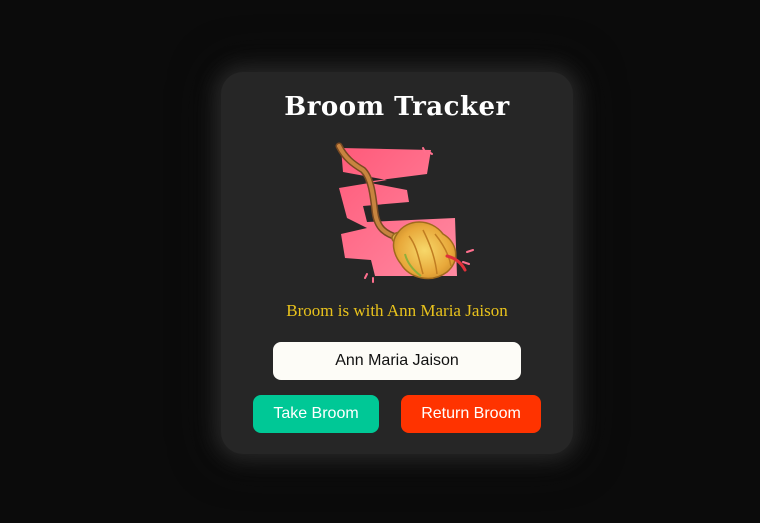 This screenshot has width=760, height=523. What do you see at coordinates (397, 107) in the screenshot?
I see `page-title: Broom Tracker` at bounding box center [397, 107].